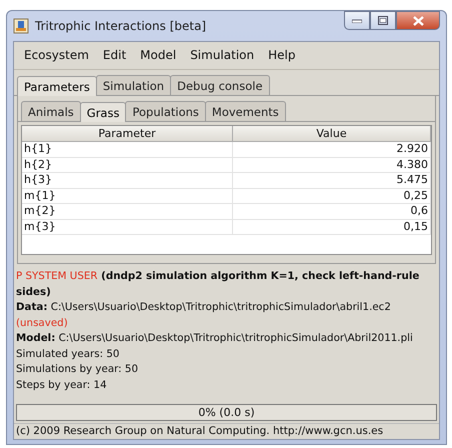 The height and width of the screenshot is (448, 452). Describe the element at coordinates (245, 111) in the screenshot. I see `tab: Movements` at that location.